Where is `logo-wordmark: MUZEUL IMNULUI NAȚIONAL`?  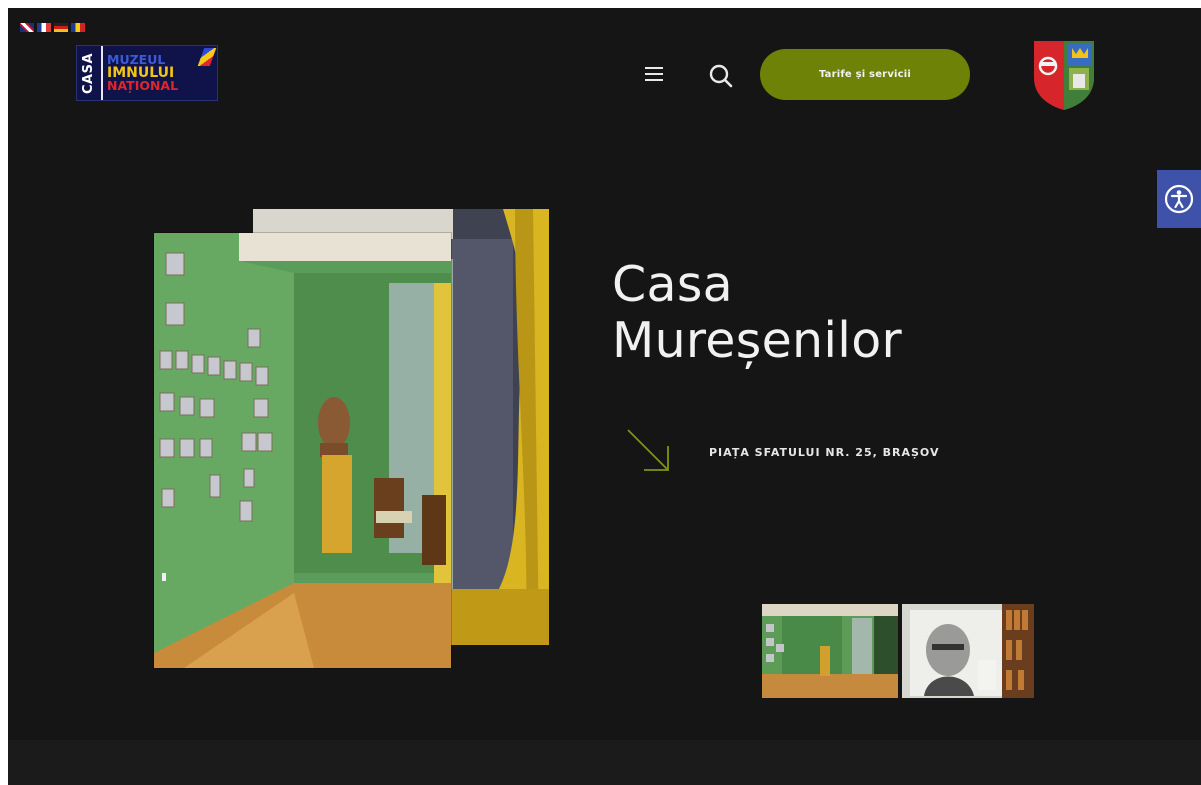
logo-wordmark: MUZEUL IMNULUI NAȚIONAL is located at coordinates (141, 73).